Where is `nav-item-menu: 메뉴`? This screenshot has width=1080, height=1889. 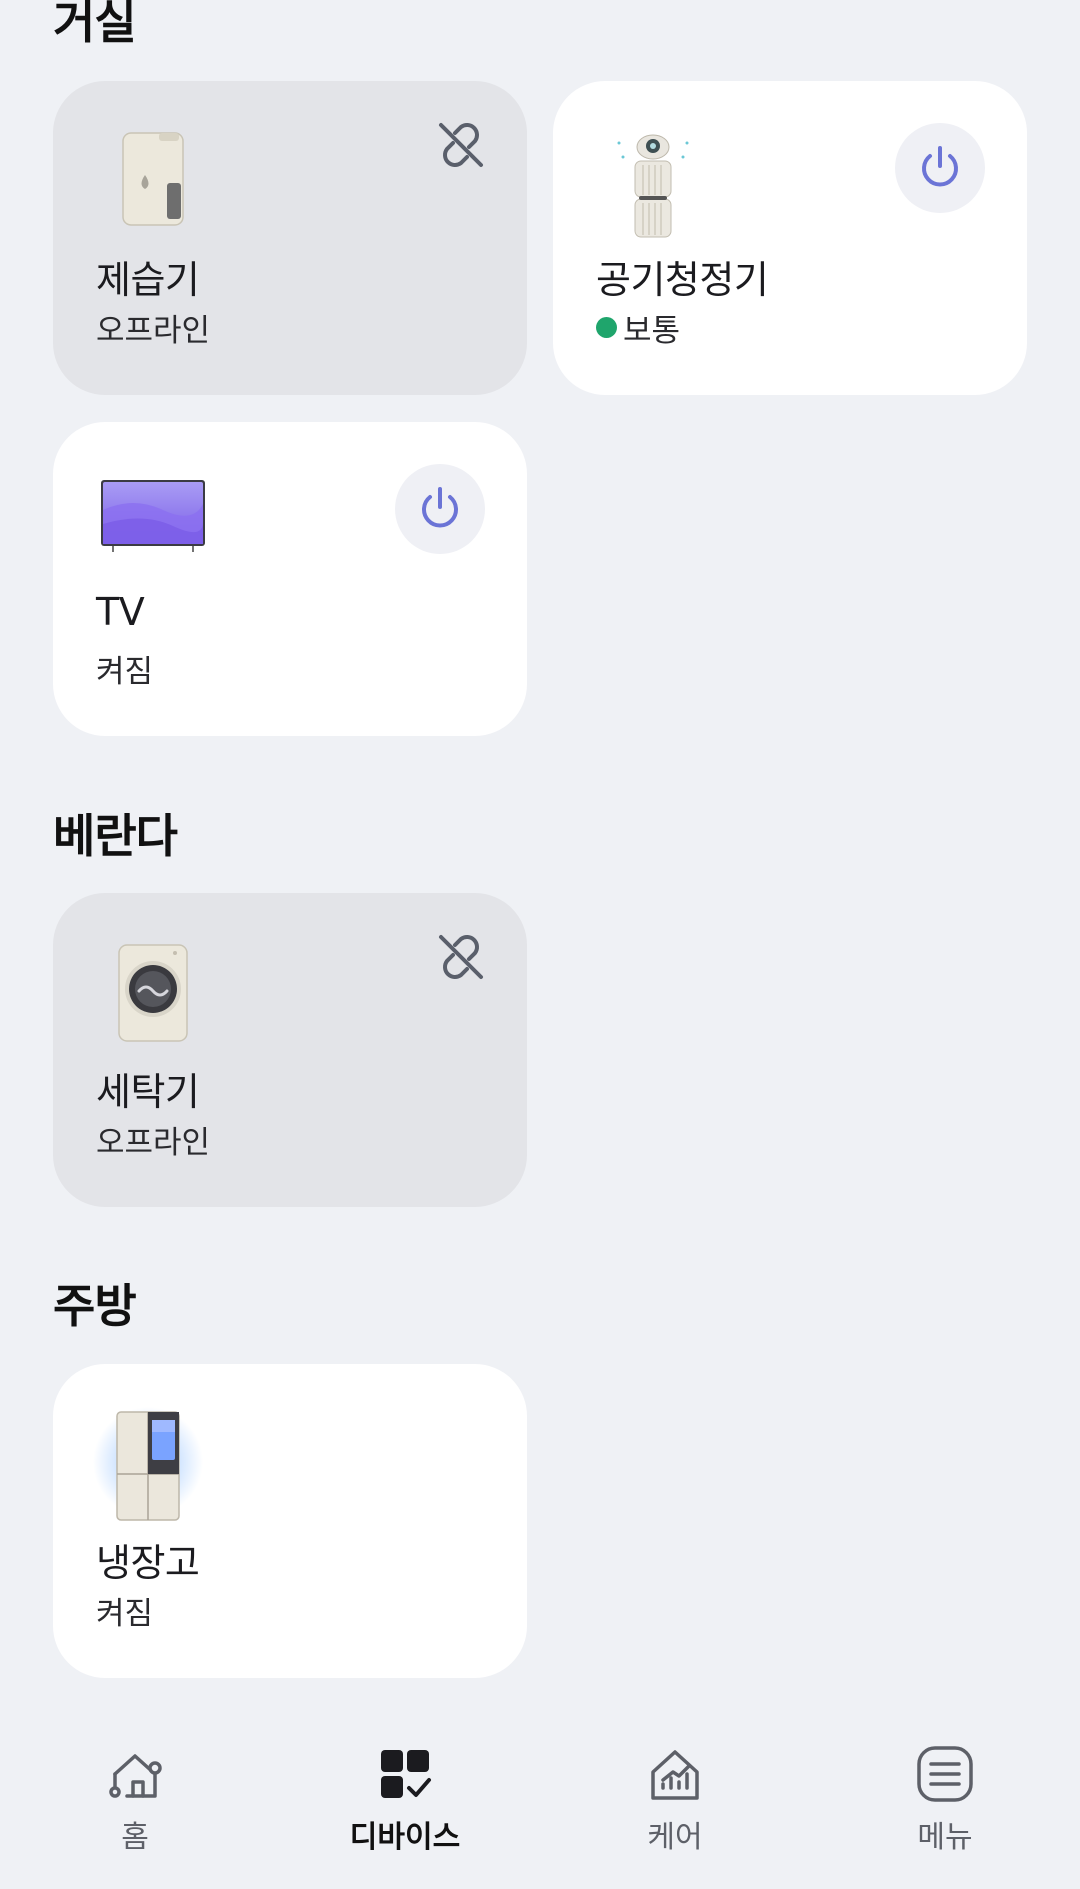
nav-item-menu: 메뉴 is located at coordinates (945, 1811).